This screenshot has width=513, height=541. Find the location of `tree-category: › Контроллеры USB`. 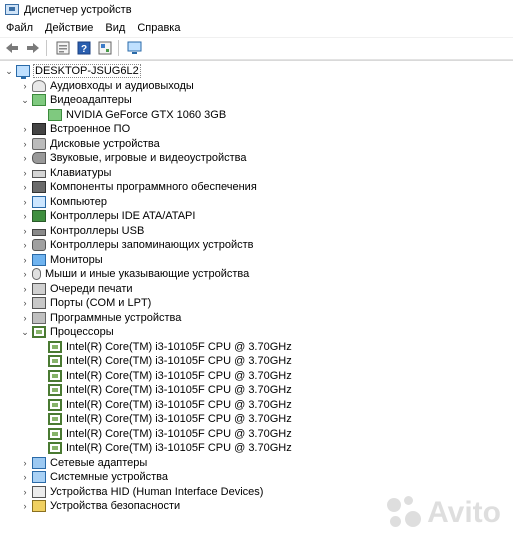

tree-category: › Контроллеры USB is located at coordinates (82, 231).